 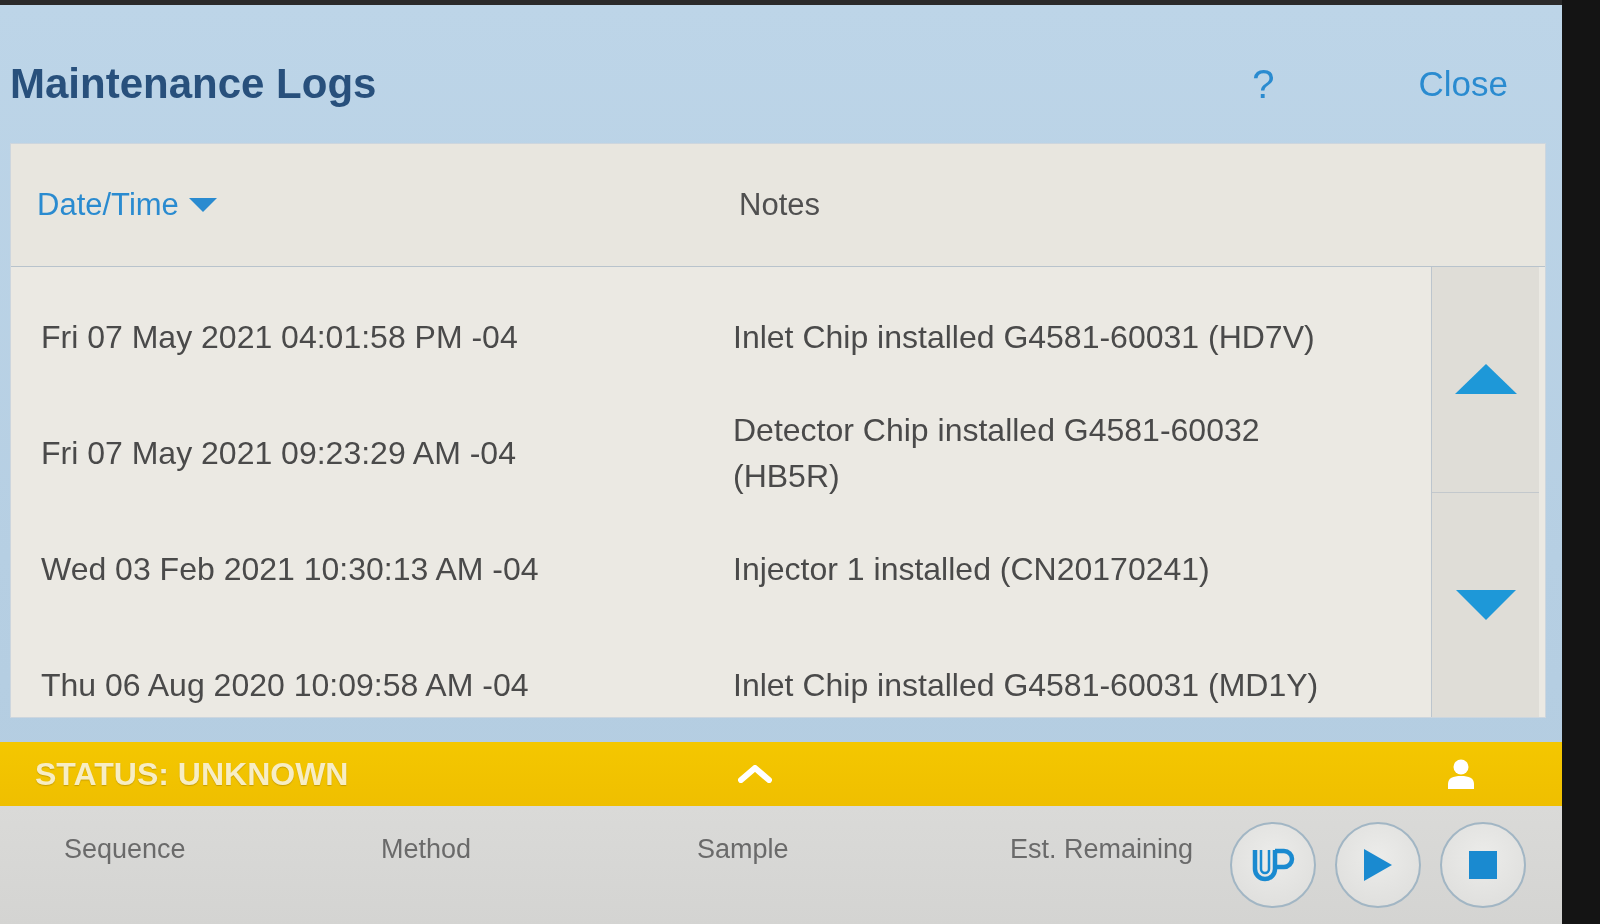 What do you see at coordinates (971, 569) in the screenshot?
I see `note-text: Injector 1 installed (CN20170241)` at bounding box center [971, 569].